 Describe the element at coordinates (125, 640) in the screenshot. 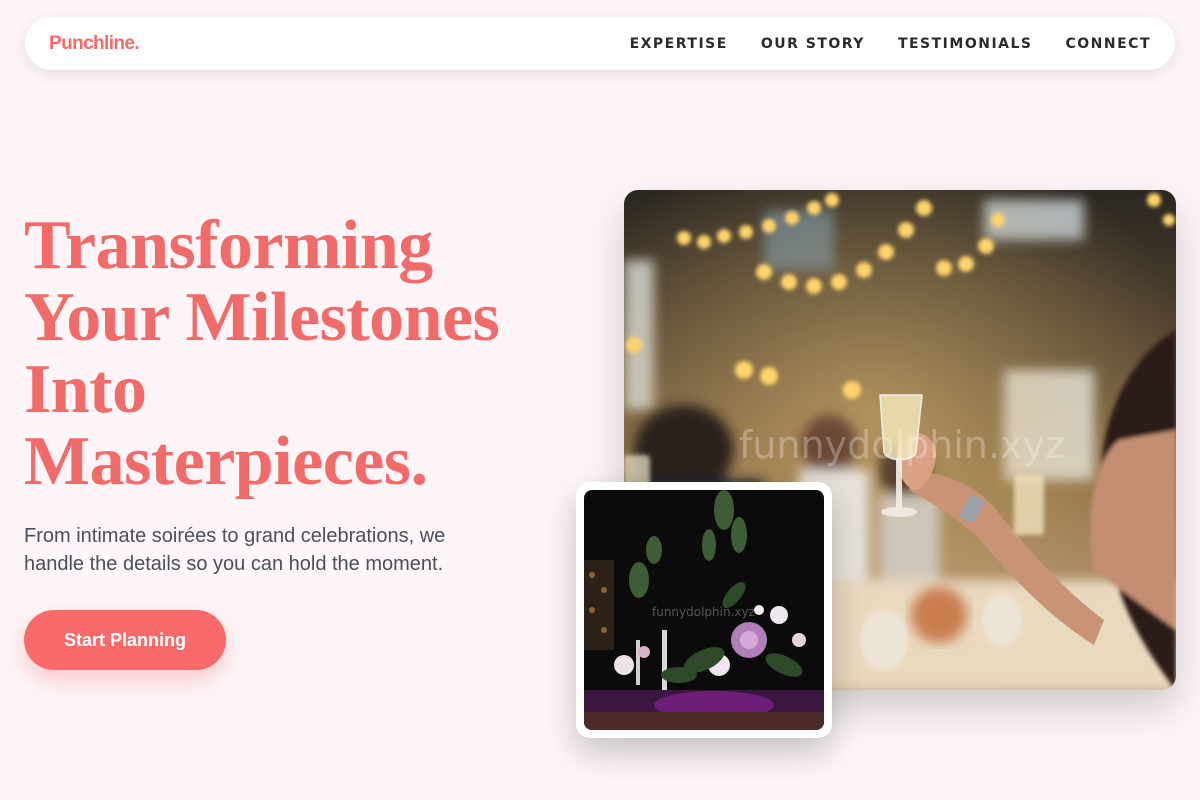

I see `start-planning-button: Start Planning` at that location.